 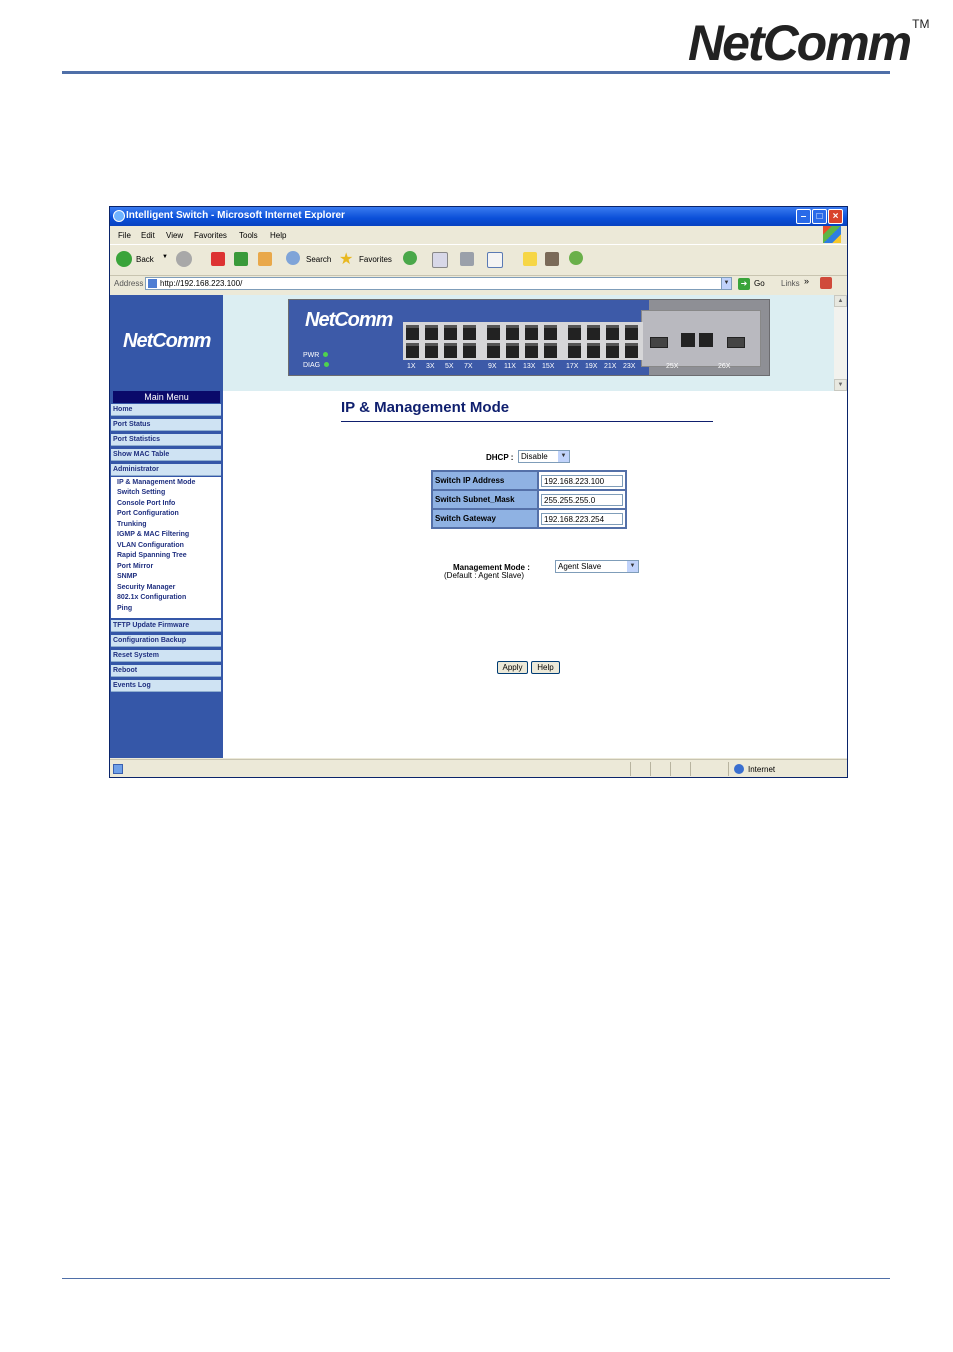 I want to click on switch-gateway-input: 192.168.223.254, so click(x=582, y=518).